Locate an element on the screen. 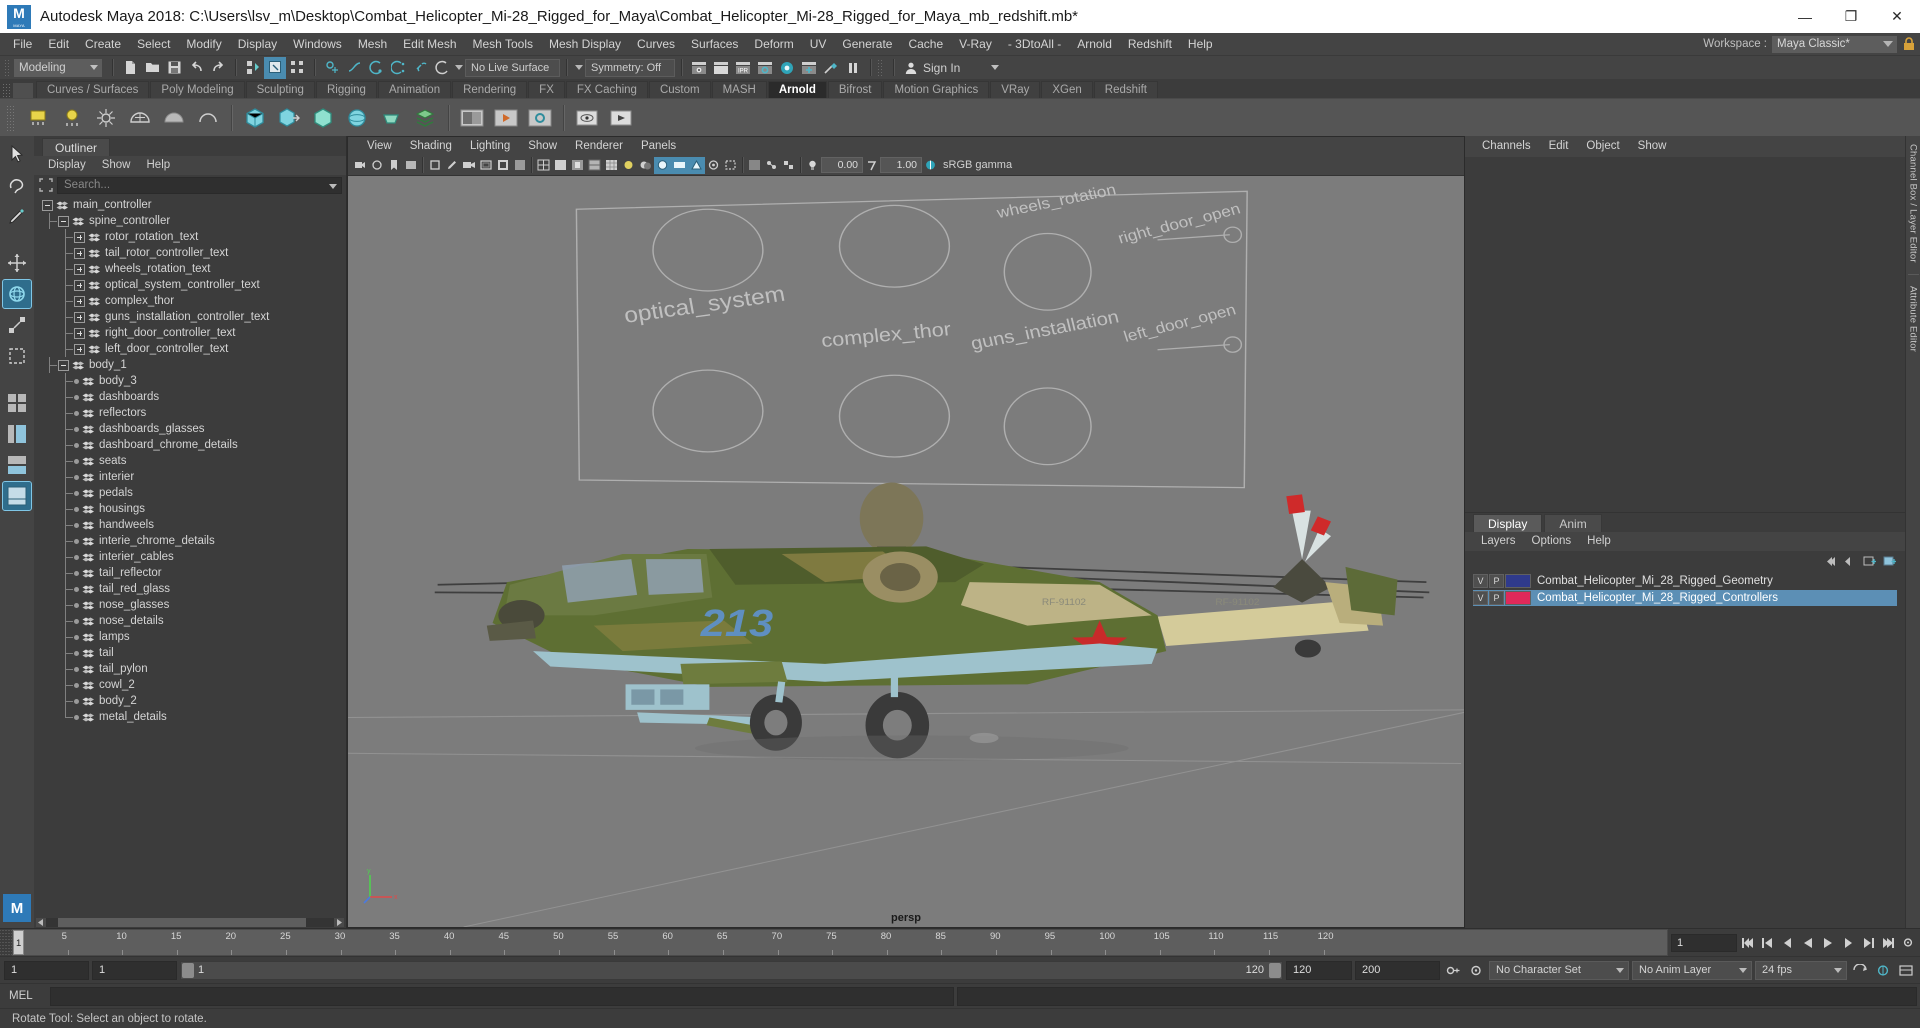  outliner-menu-display: Display is located at coordinates (67, 165).